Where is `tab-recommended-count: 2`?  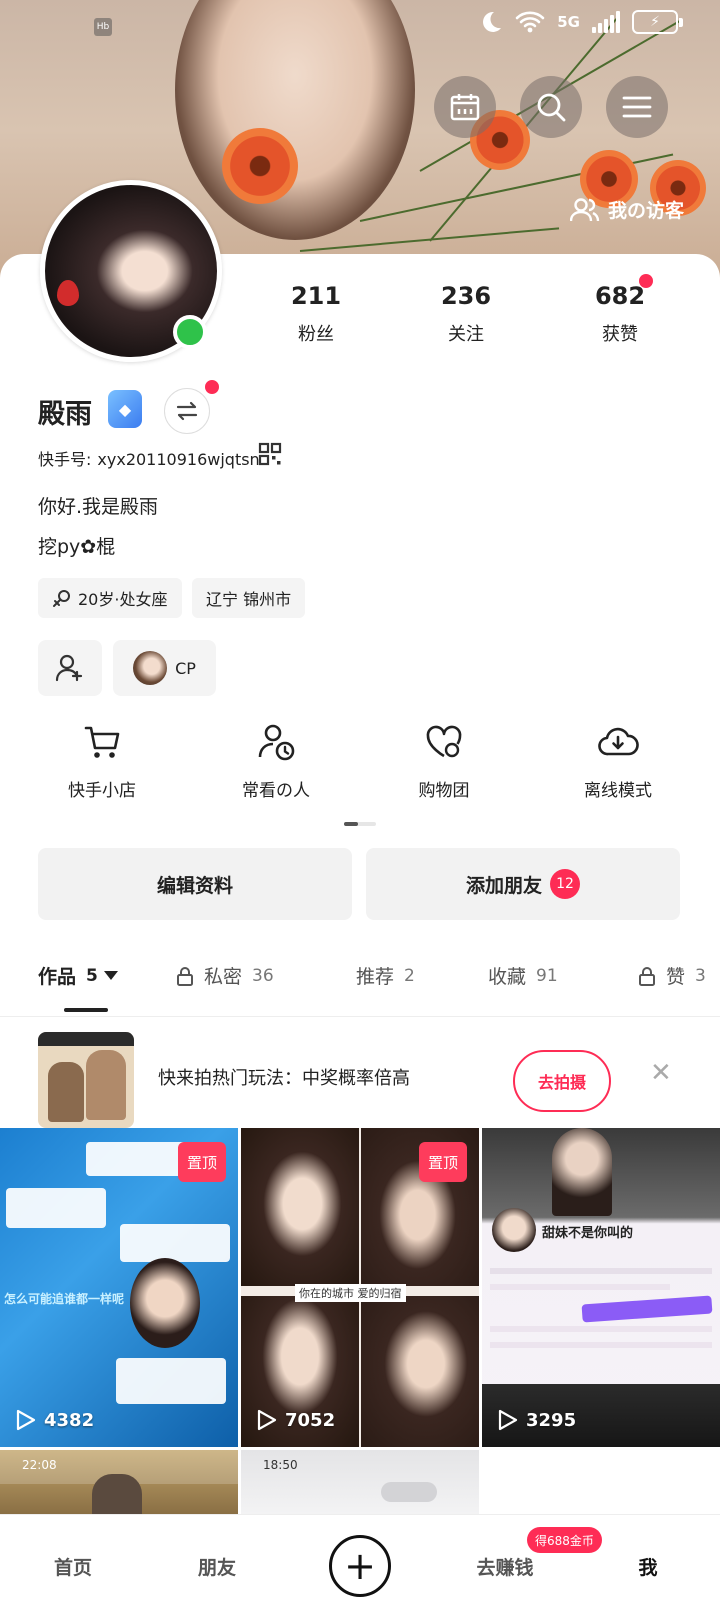
tab-recommended-count: 2 is located at coordinates (409, 975).